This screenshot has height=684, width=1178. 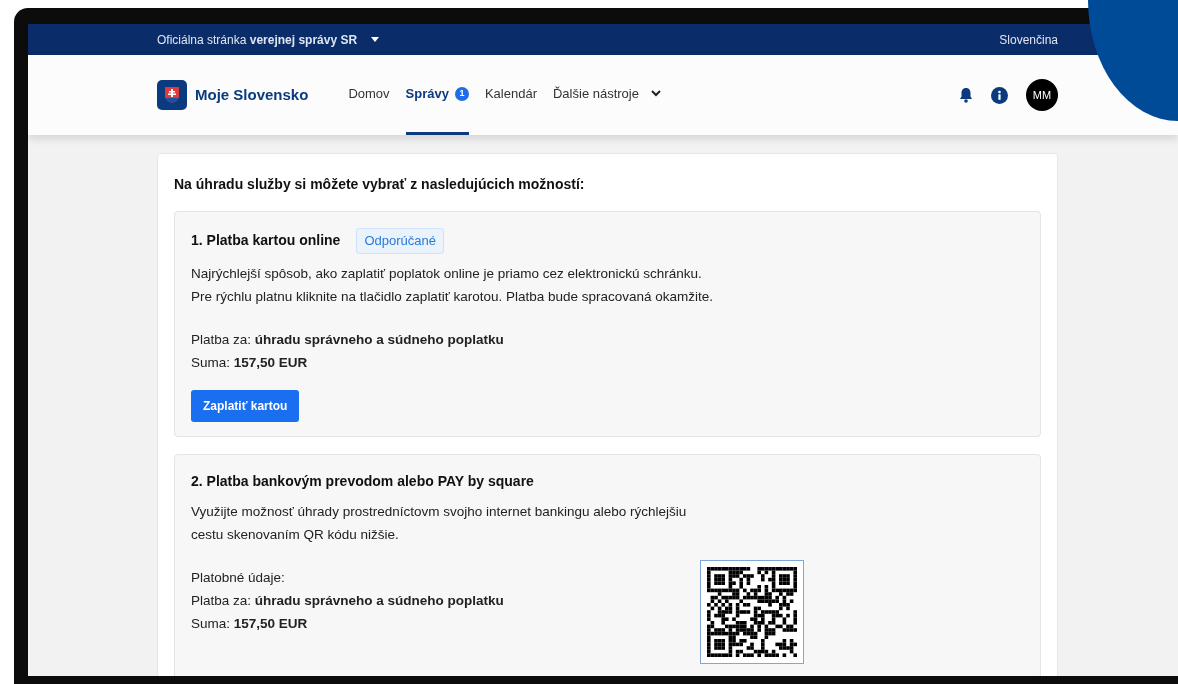 I want to click on avatar: MM, so click(x=1042, y=95).